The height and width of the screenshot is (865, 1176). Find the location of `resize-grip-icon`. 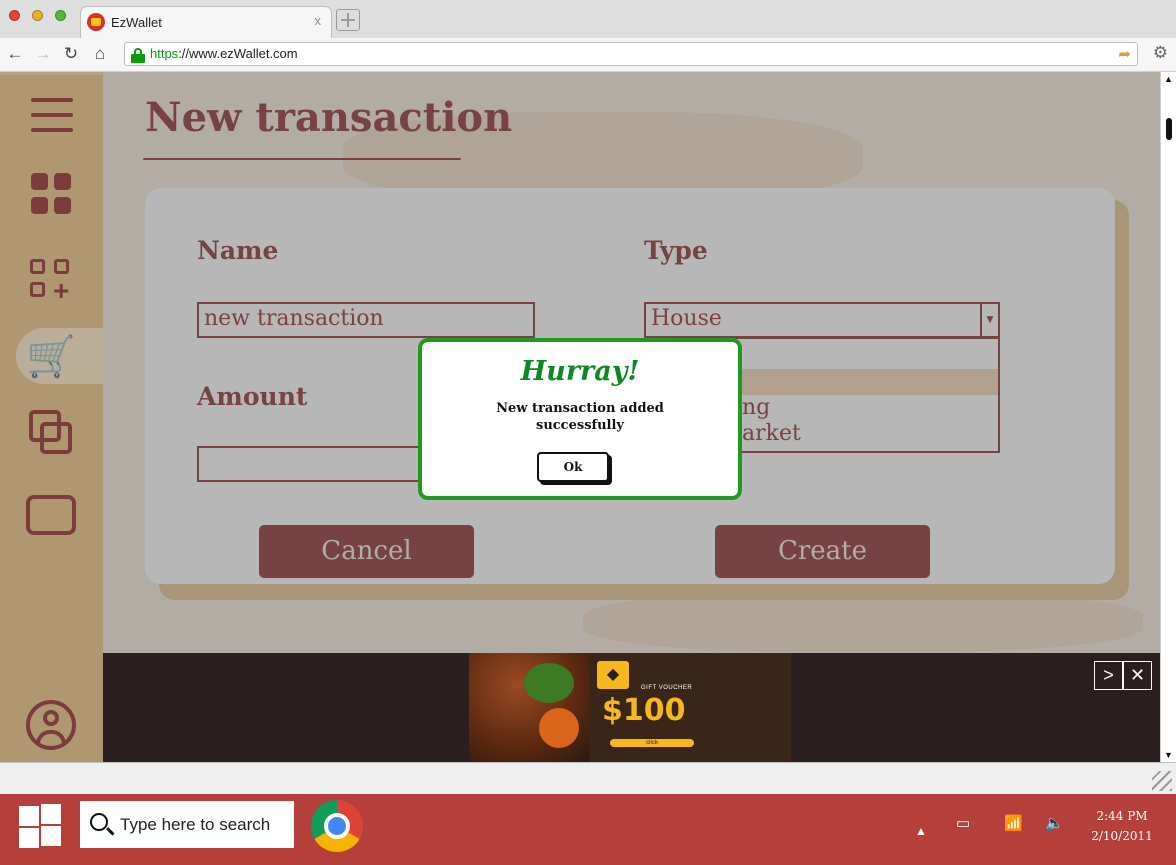

resize-grip-icon is located at coordinates (1162, 781).